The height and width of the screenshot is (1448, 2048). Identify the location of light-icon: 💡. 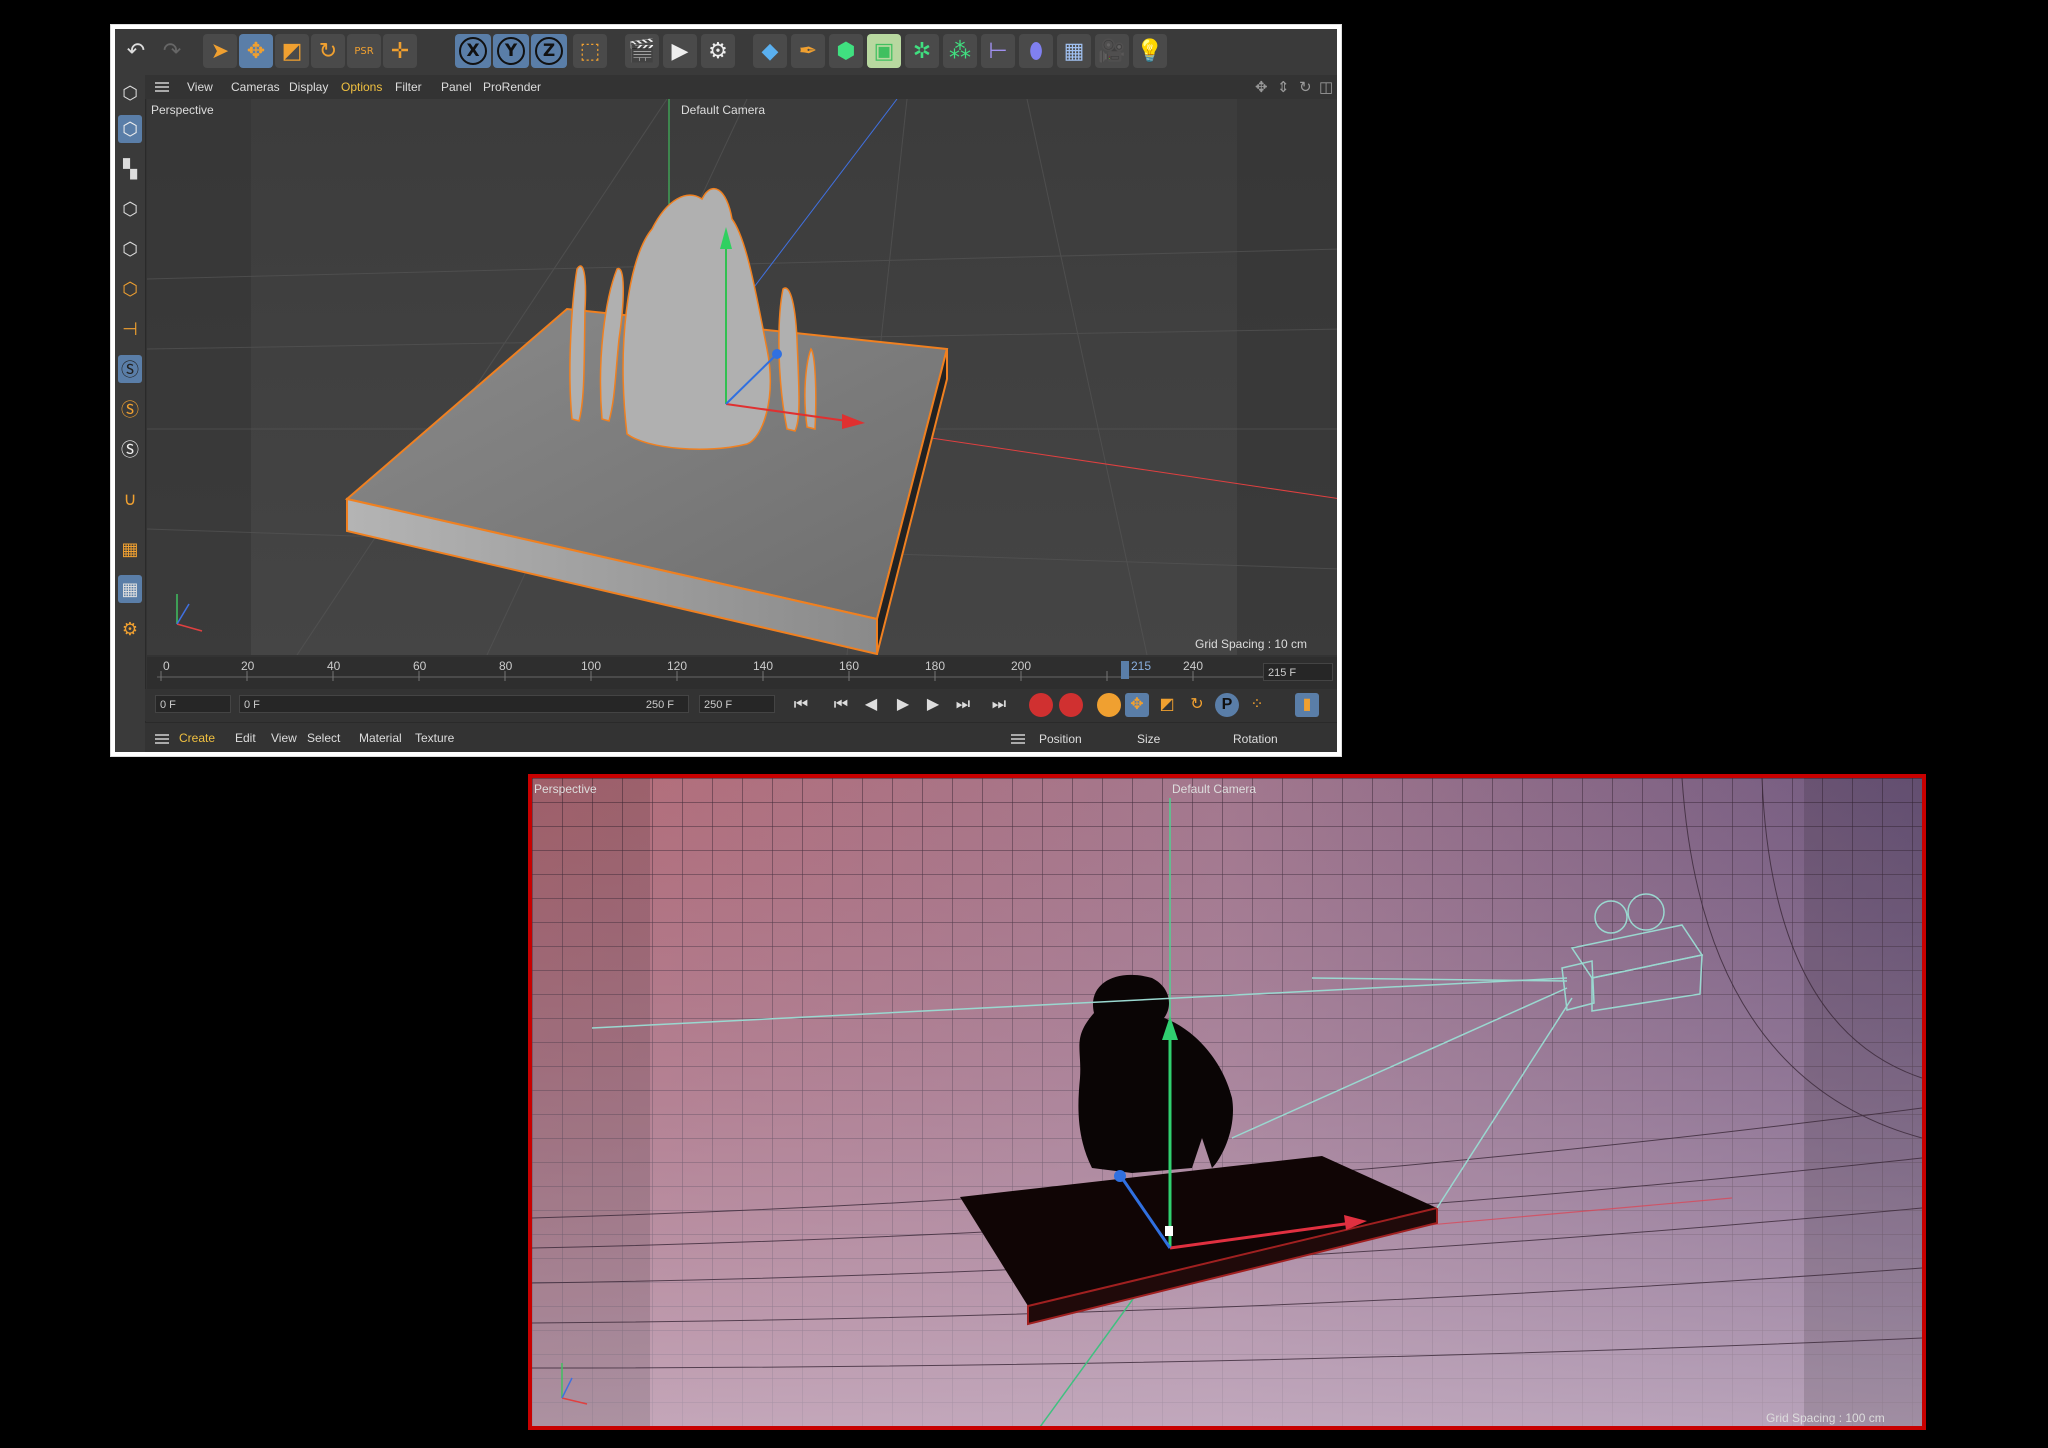
(1150, 51).